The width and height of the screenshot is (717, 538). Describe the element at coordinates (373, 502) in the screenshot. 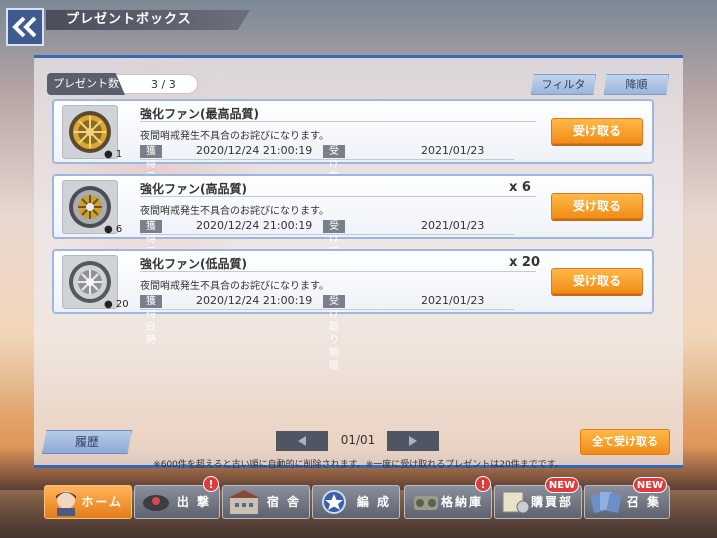

I see `nav-formation-label: 編 成` at that location.